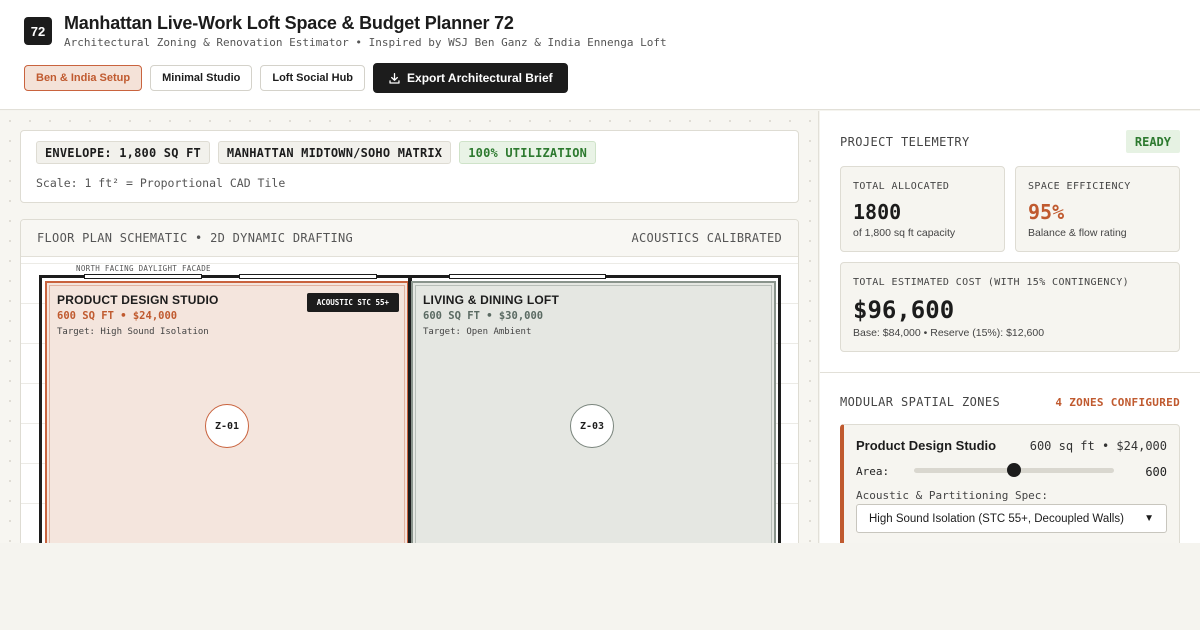 This screenshot has height=630, width=1200. Describe the element at coordinates (592, 426) in the screenshot. I see `zone-id-marker: Z-03` at that location.